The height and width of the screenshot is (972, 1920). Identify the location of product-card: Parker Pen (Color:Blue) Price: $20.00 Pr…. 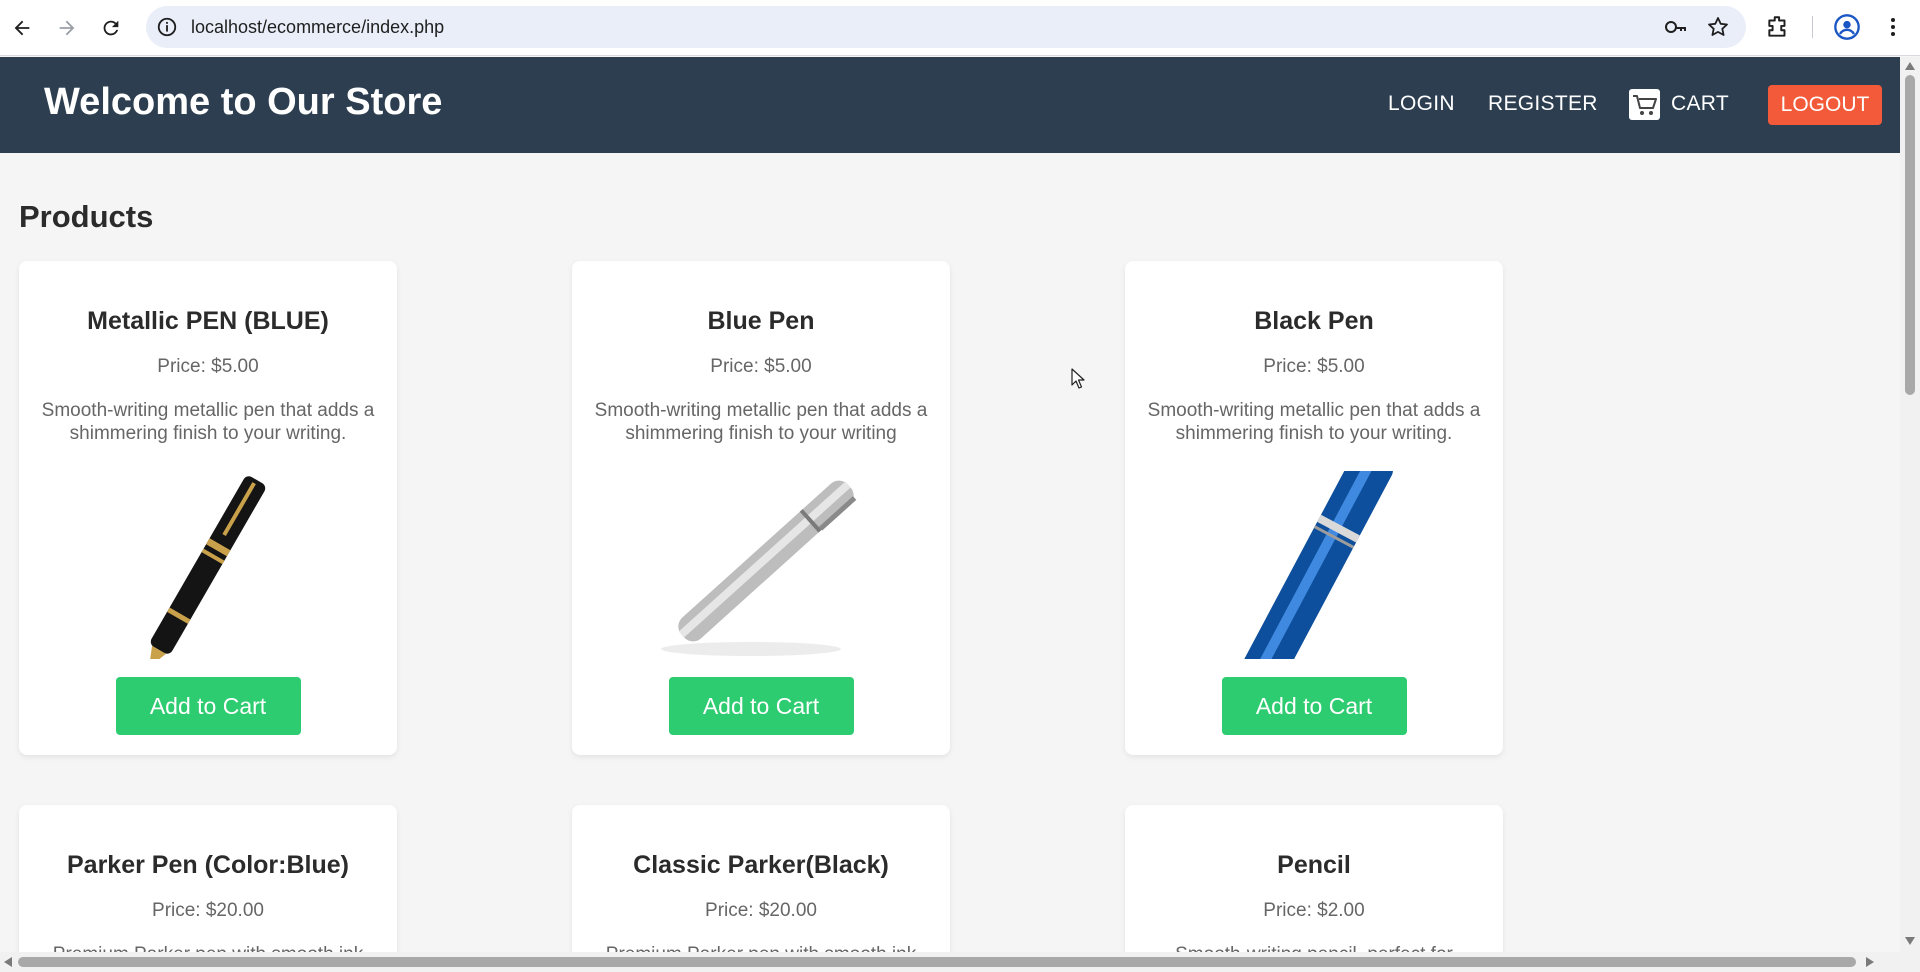
(208, 885).